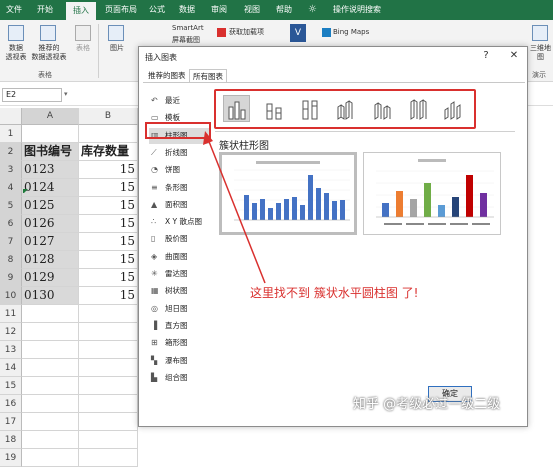  What do you see at coordinates (11, 440) in the screenshot?
I see `row-header: 18` at bounding box center [11, 440].